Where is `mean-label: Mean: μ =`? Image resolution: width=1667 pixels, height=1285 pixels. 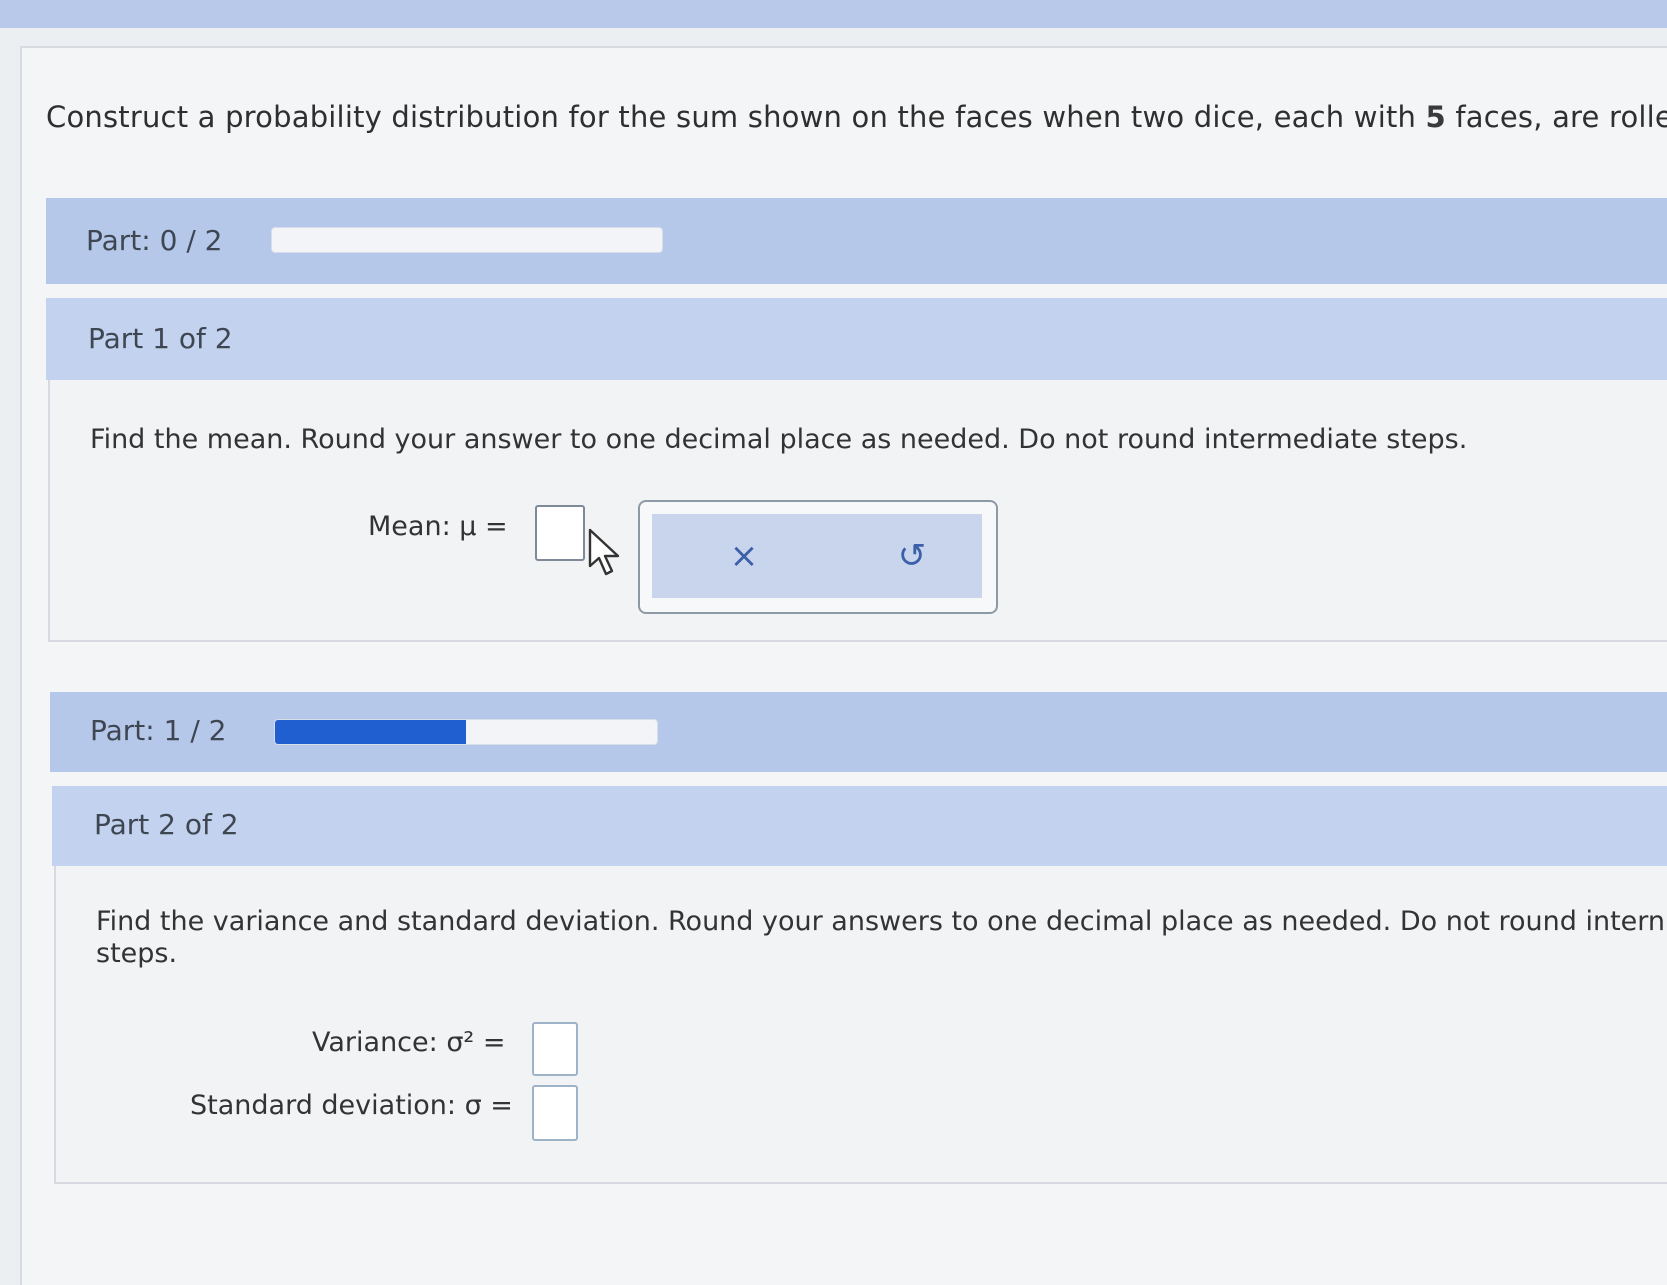 mean-label: Mean: μ = is located at coordinates (438, 526).